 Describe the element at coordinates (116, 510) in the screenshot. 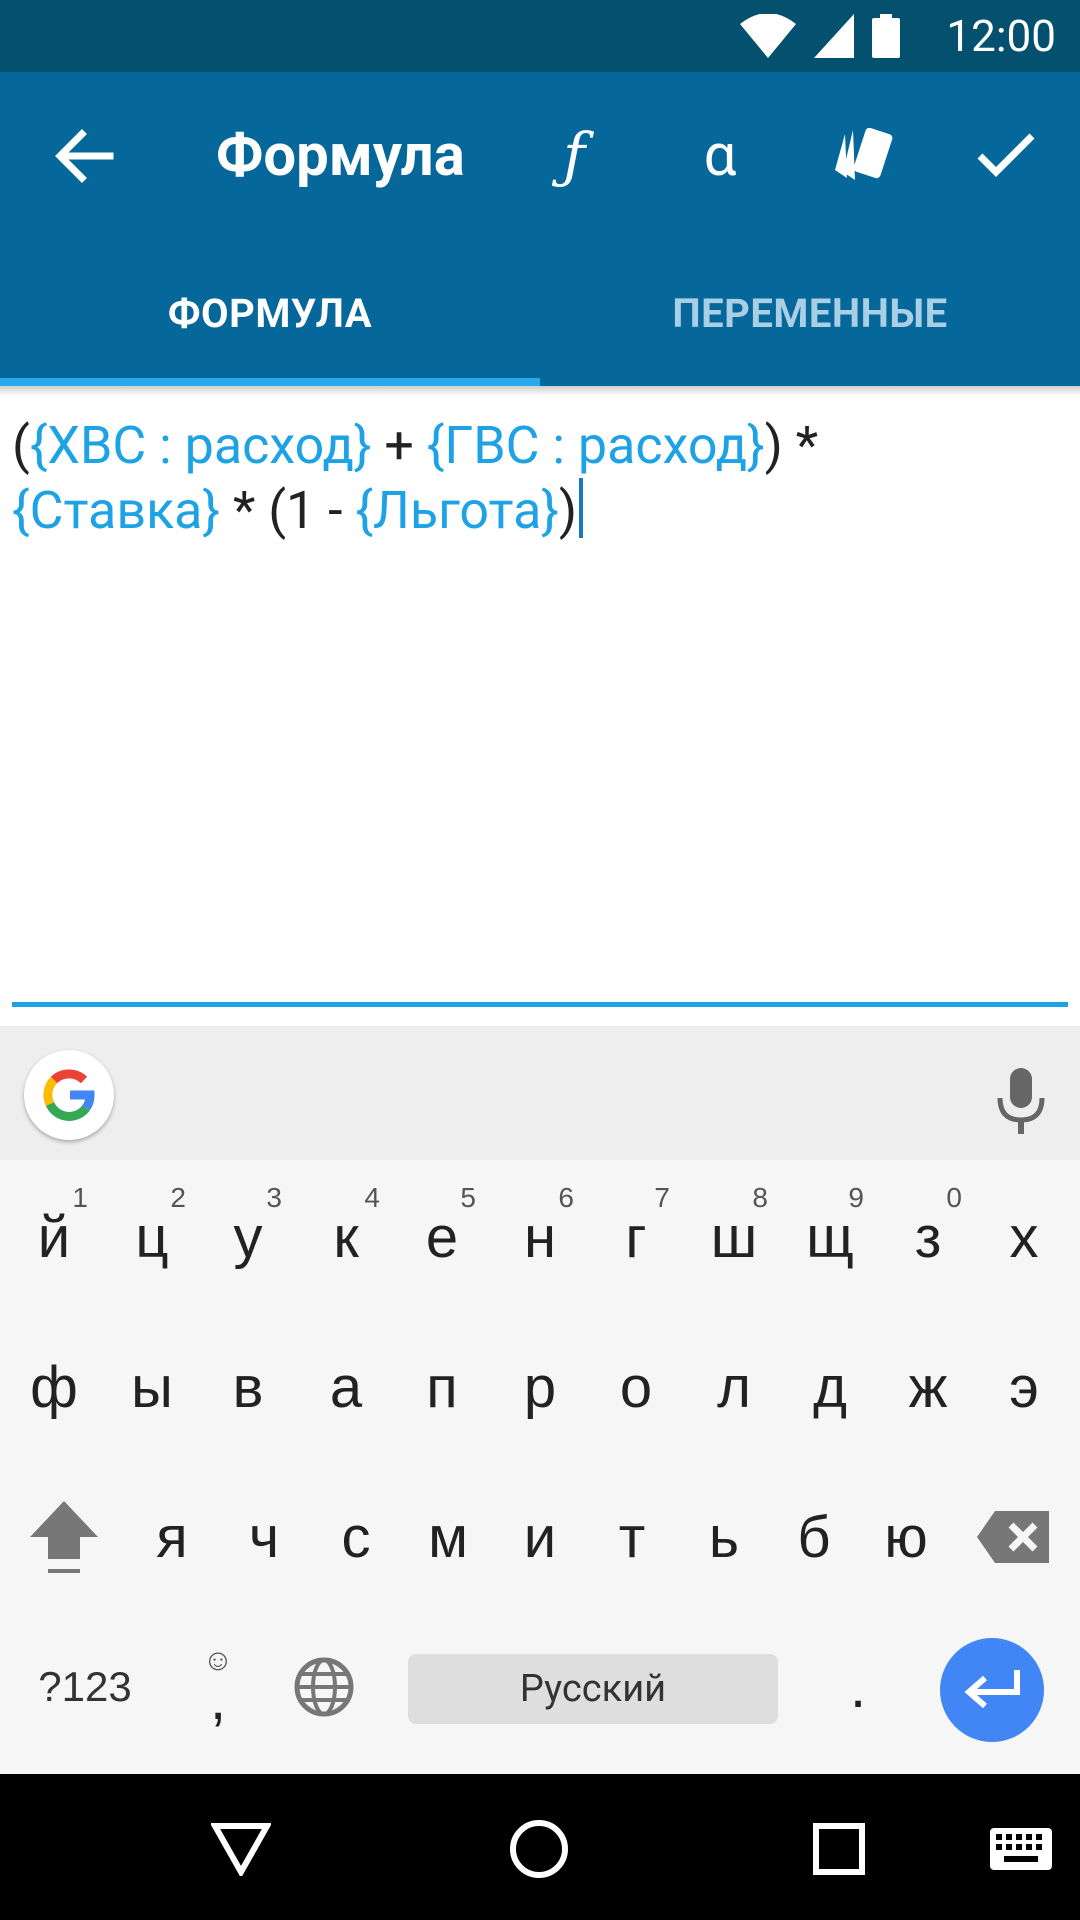

I see `formula-variable: {Ставка}` at that location.